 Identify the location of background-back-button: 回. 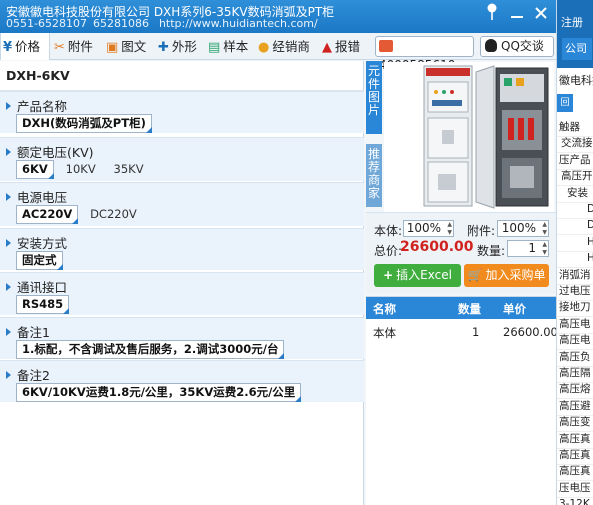
(565, 103).